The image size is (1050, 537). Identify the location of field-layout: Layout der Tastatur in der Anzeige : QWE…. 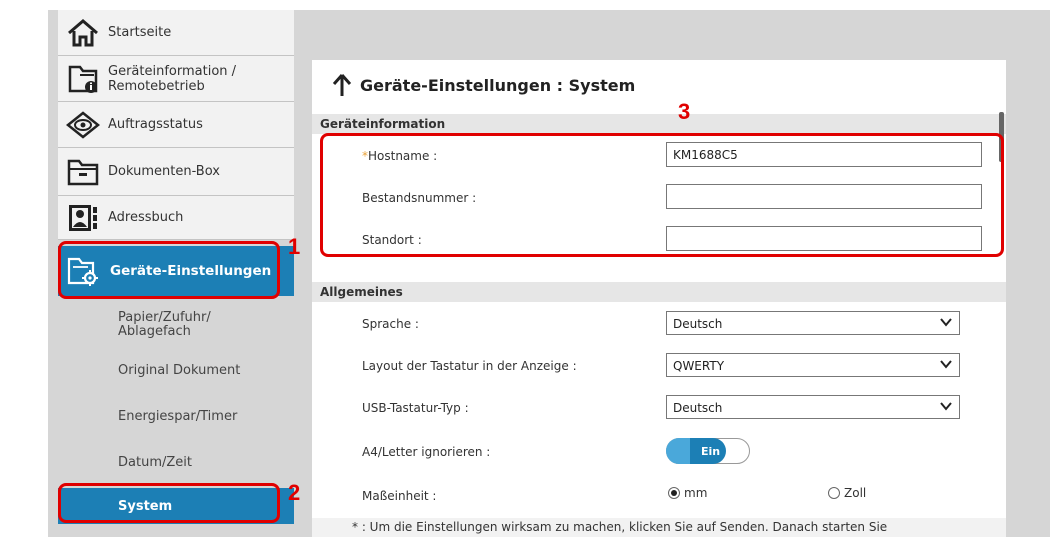
(659, 366).